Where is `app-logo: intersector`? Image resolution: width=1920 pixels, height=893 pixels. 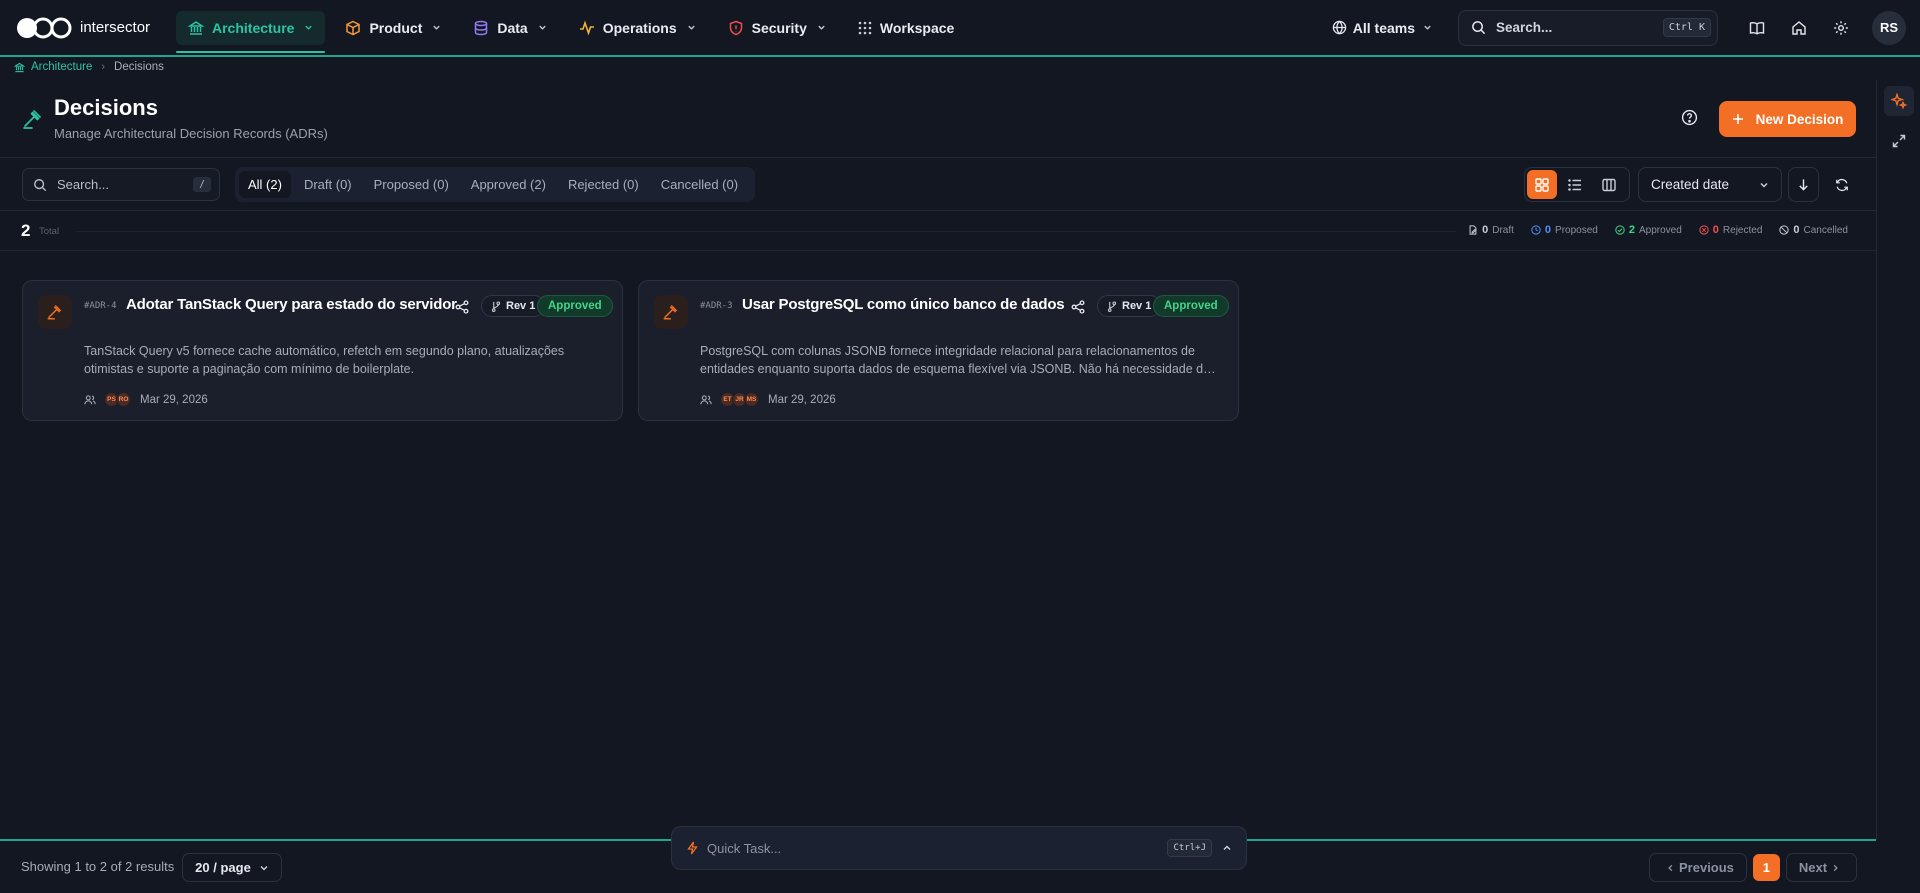
app-logo: intersector is located at coordinates (83, 28).